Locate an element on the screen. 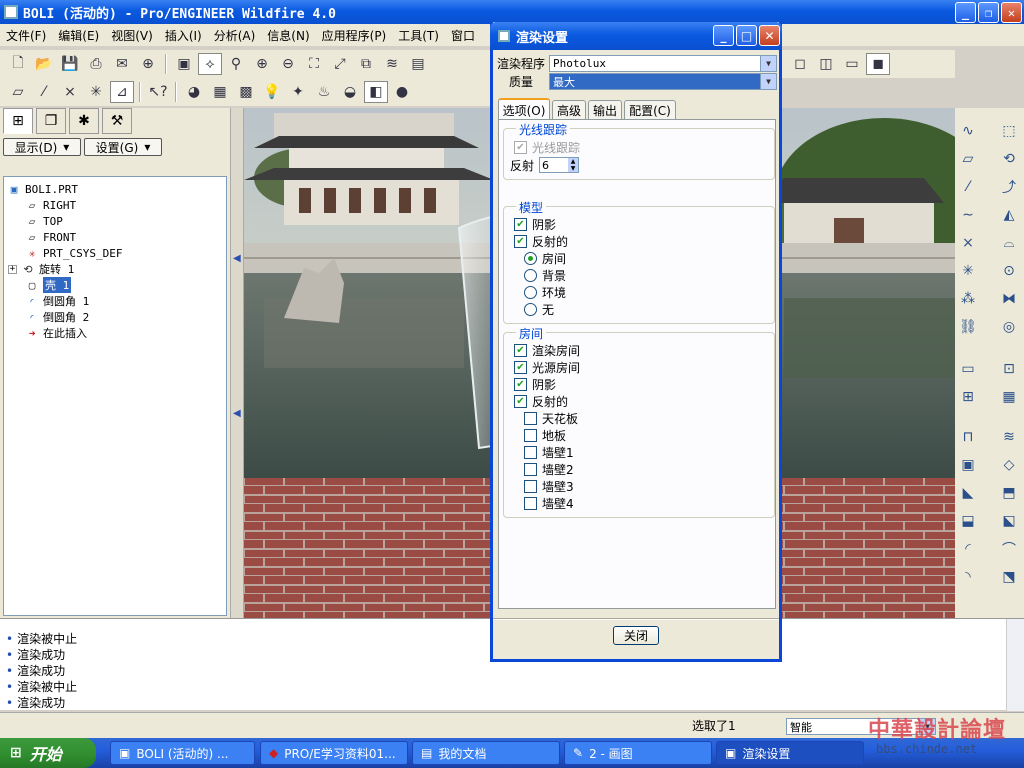 The height and width of the screenshot is (768, 1024). axis-icon: ⁄ is located at coordinates (968, 187).